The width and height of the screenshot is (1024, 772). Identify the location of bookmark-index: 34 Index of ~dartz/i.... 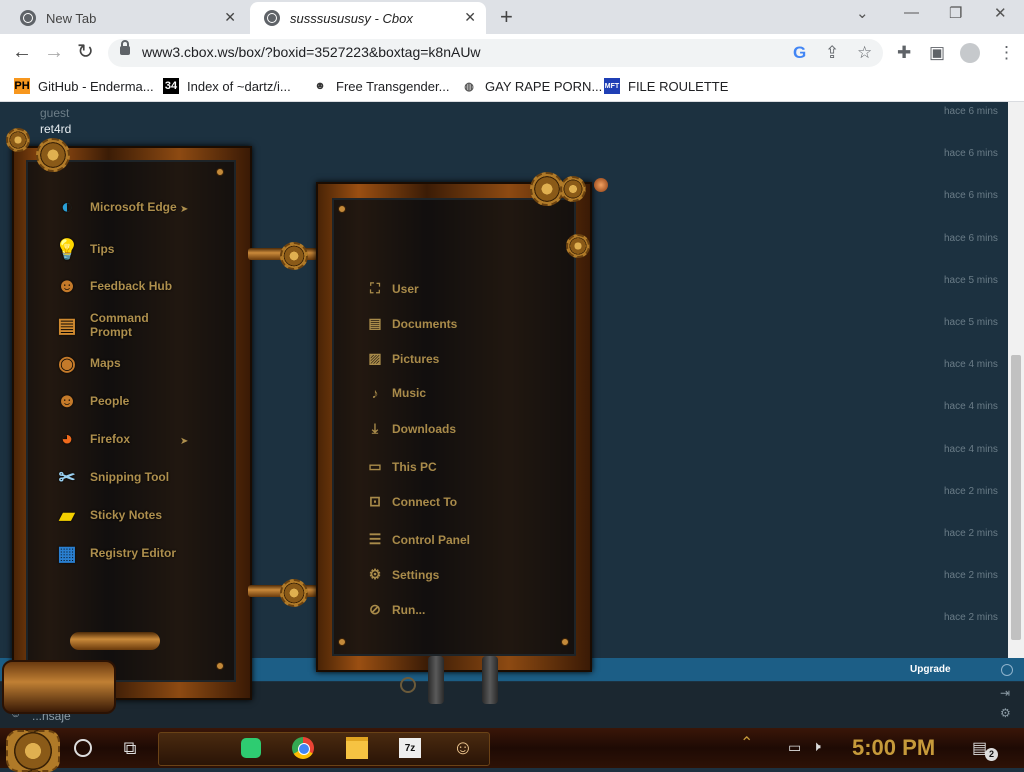
(227, 86).